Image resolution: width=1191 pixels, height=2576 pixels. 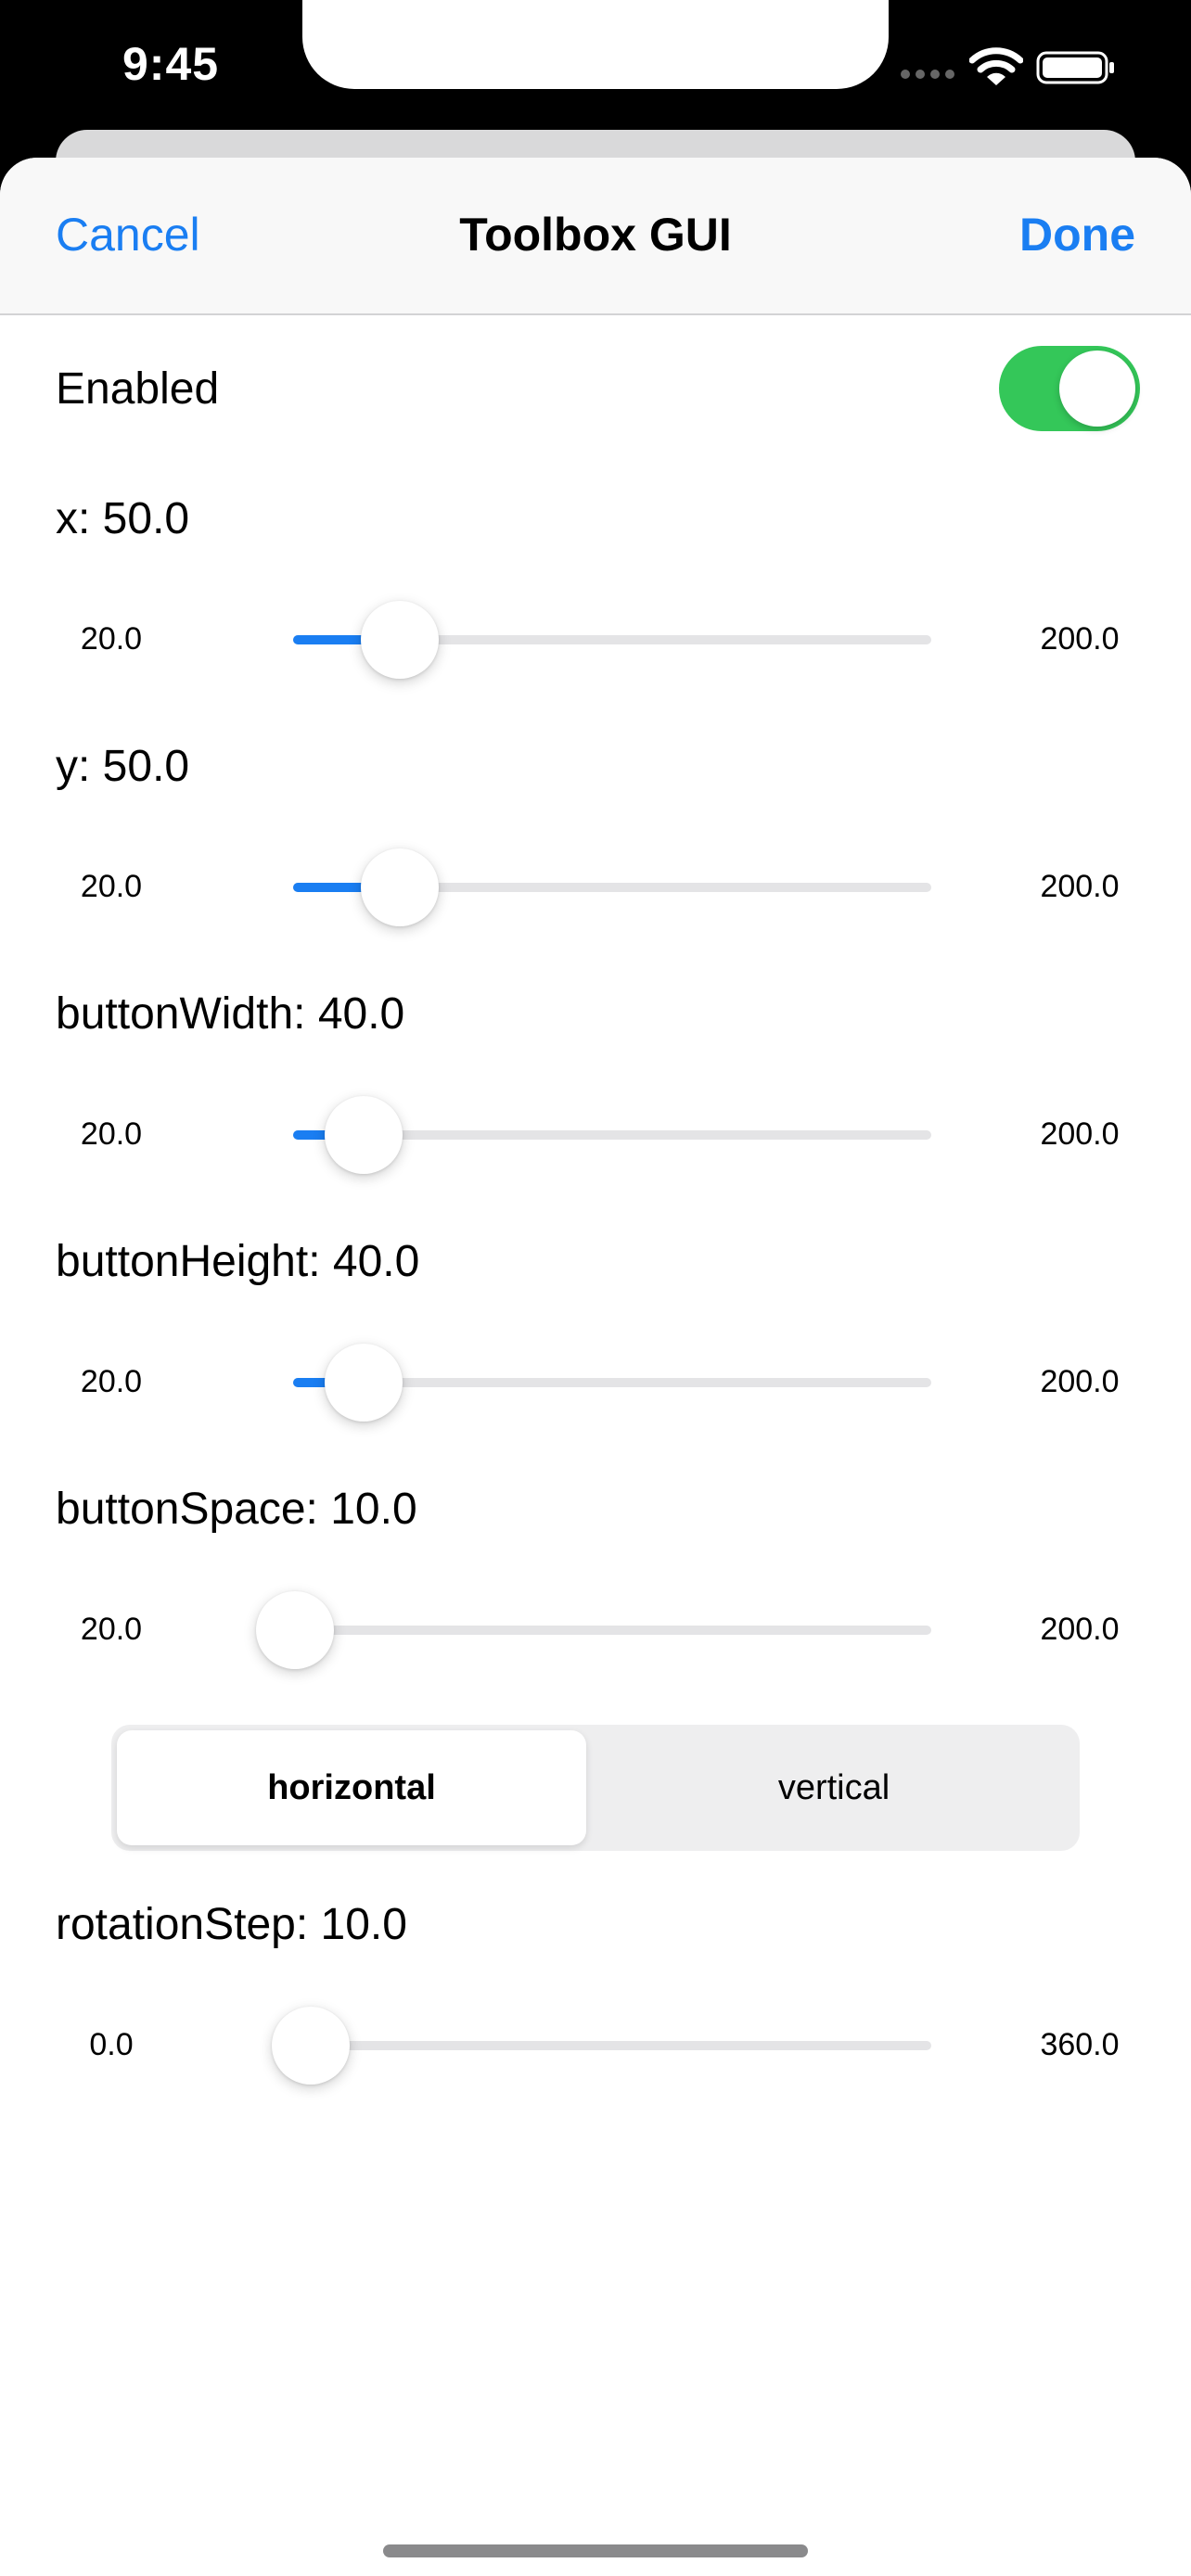 I want to click on button-space-min-label: 20.0, so click(x=111, y=1629).